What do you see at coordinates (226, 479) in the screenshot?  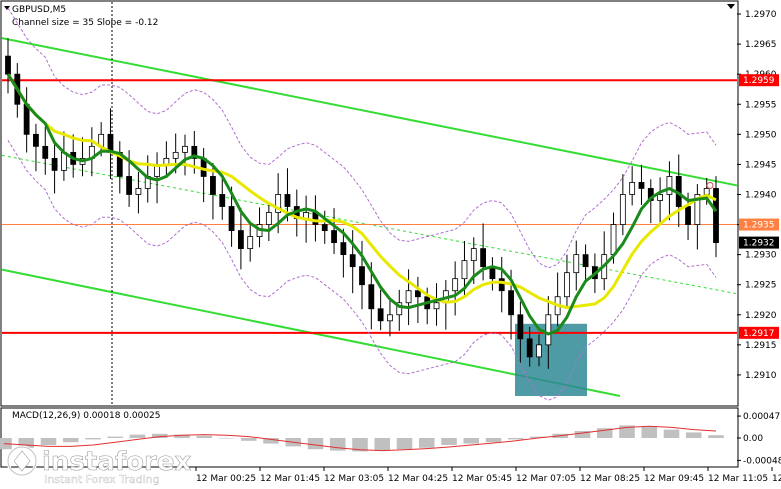 I see `x-tick-label: 12 Mar 00:25` at bounding box center [226, 479].